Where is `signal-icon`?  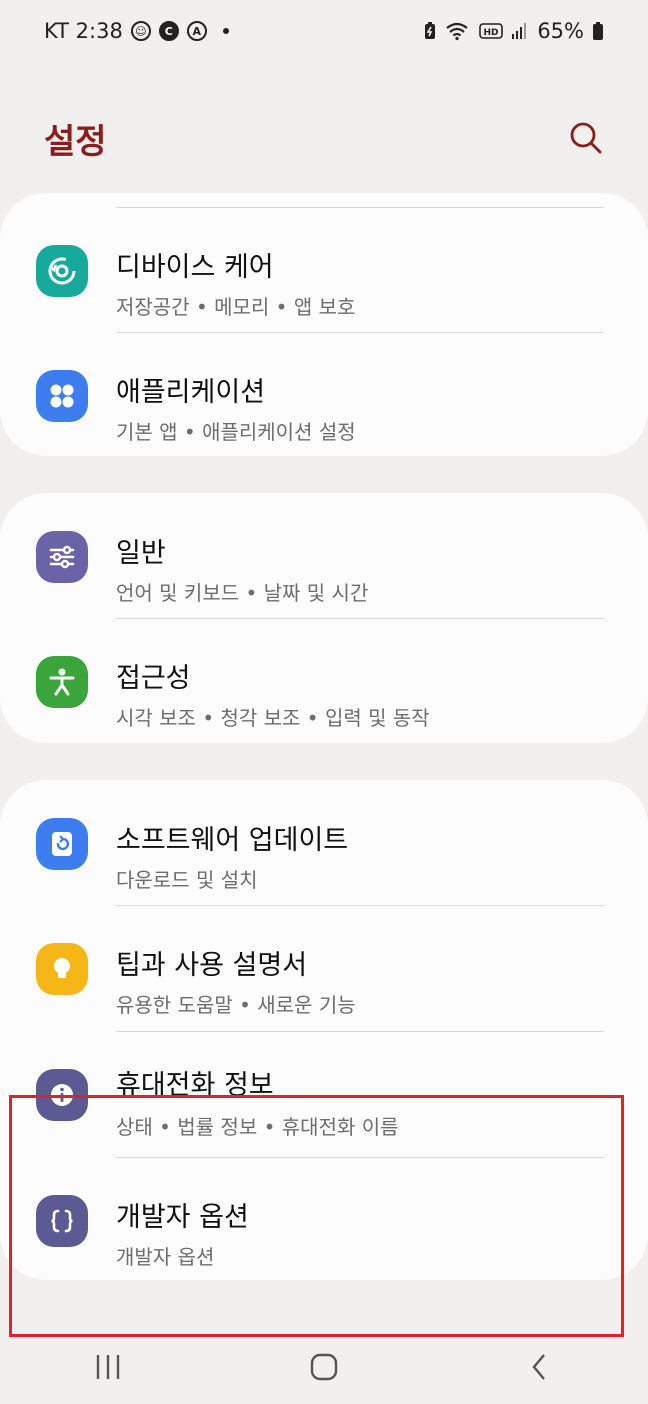 signal-icon is located at coordinates (519, 31).